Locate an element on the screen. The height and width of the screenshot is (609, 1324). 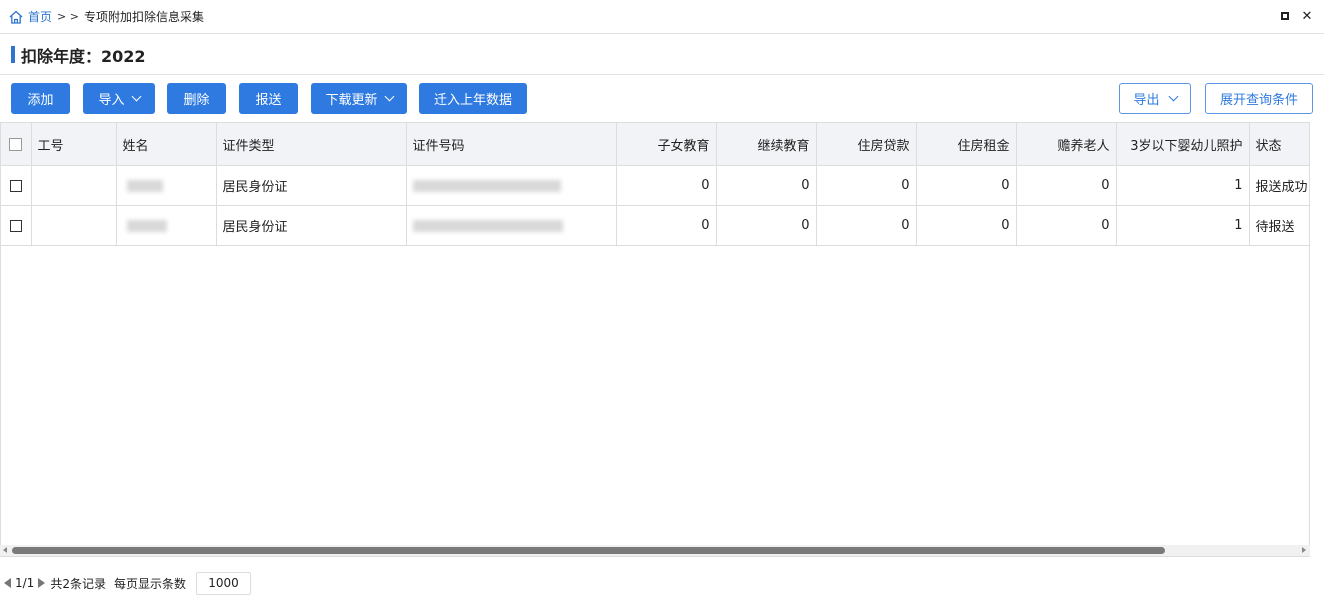
col-header-status: 状态 is located at coordinates (1279, 144).